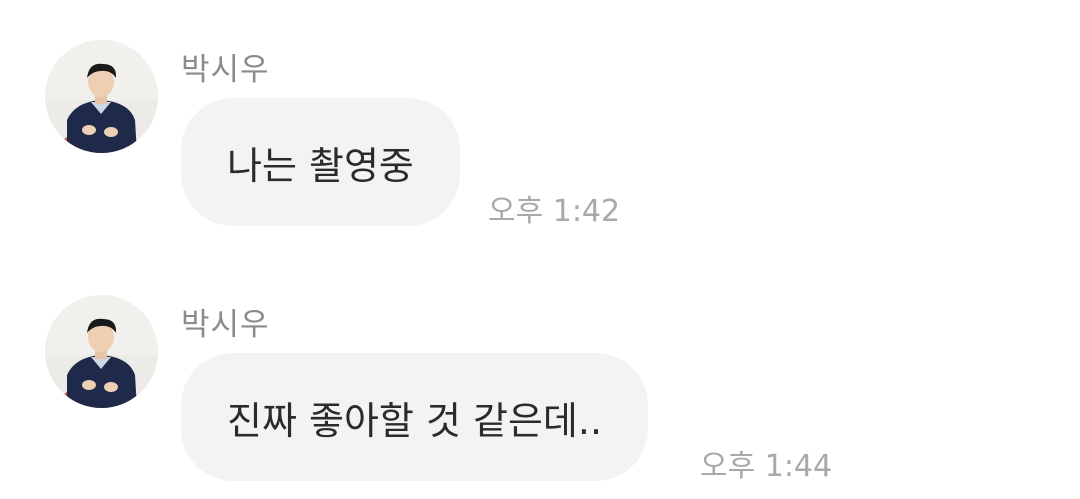 The image size is (1080, 499). Describe the element at coordinates (554, 211) in the screenshot. I see `message-timestamp: 오후 1:42` at that location.